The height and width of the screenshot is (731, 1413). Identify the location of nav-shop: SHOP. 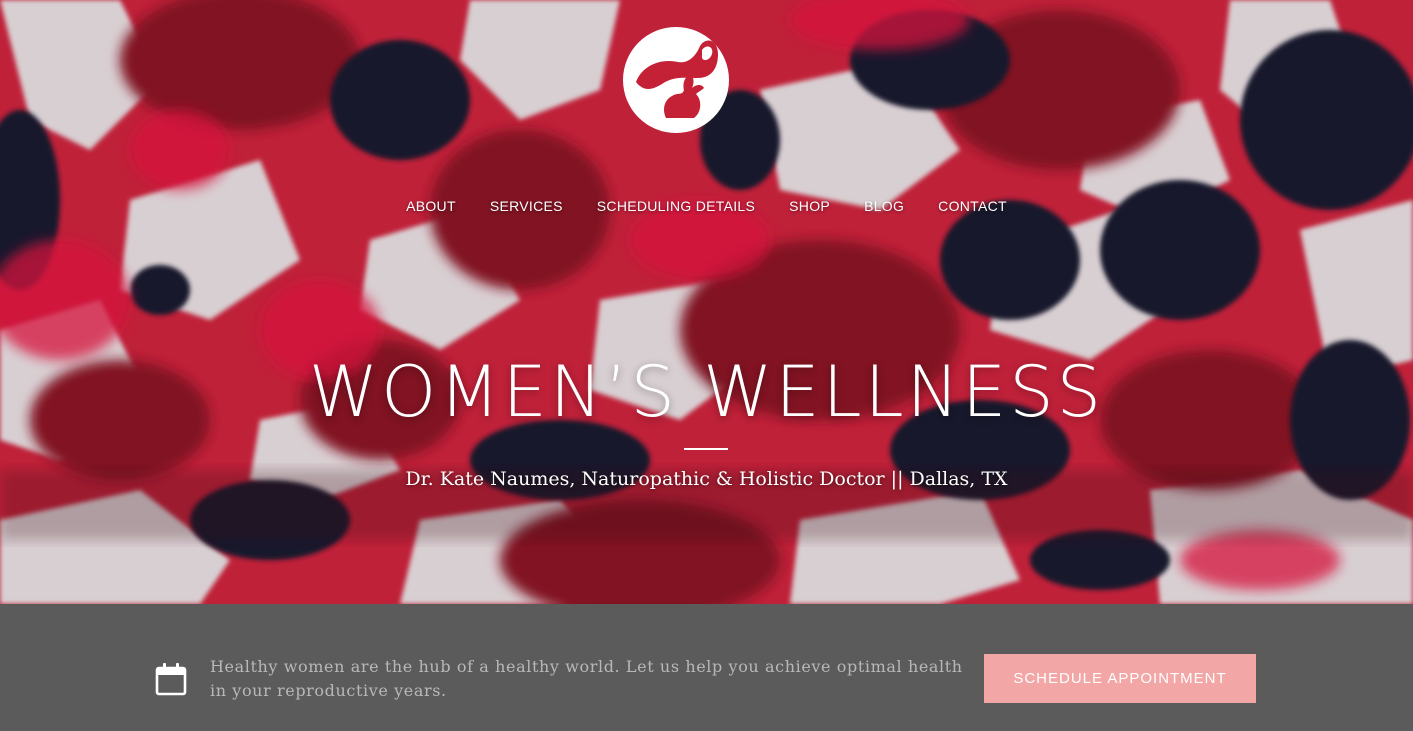
(809, 206).